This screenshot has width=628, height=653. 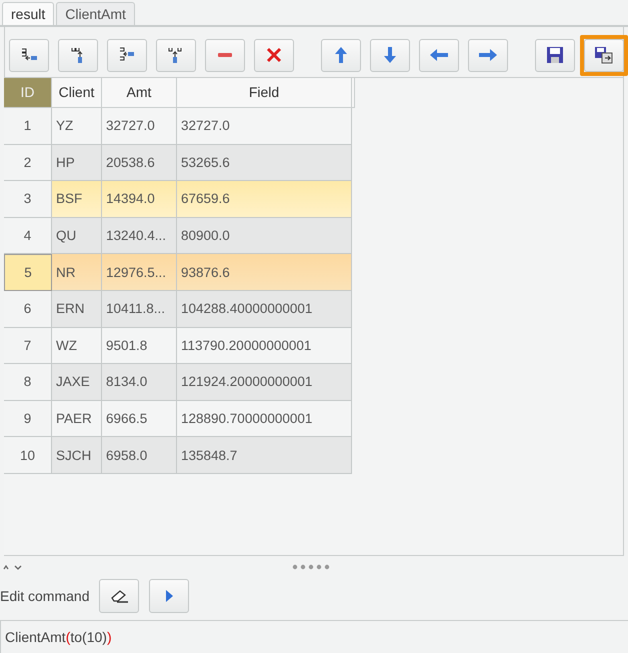 I want to click on row-number: 3, so click(x=28, y=199).